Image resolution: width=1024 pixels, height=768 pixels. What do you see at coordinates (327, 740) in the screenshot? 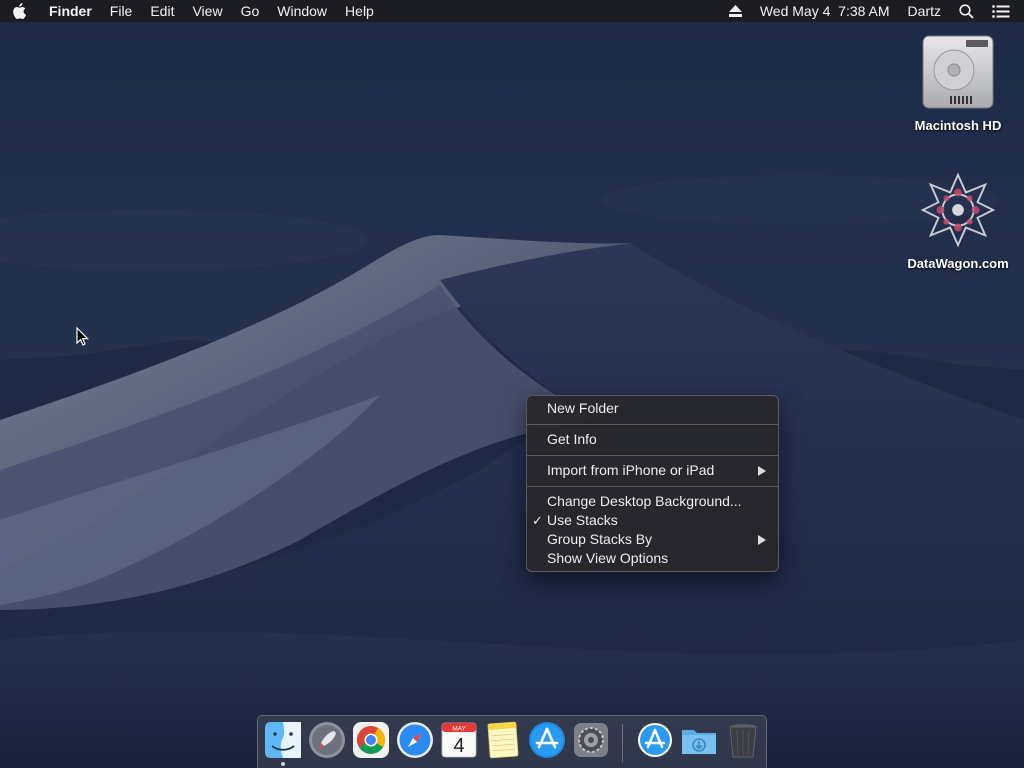
I see `launchpad-icon` at bounding box center [327, 740].